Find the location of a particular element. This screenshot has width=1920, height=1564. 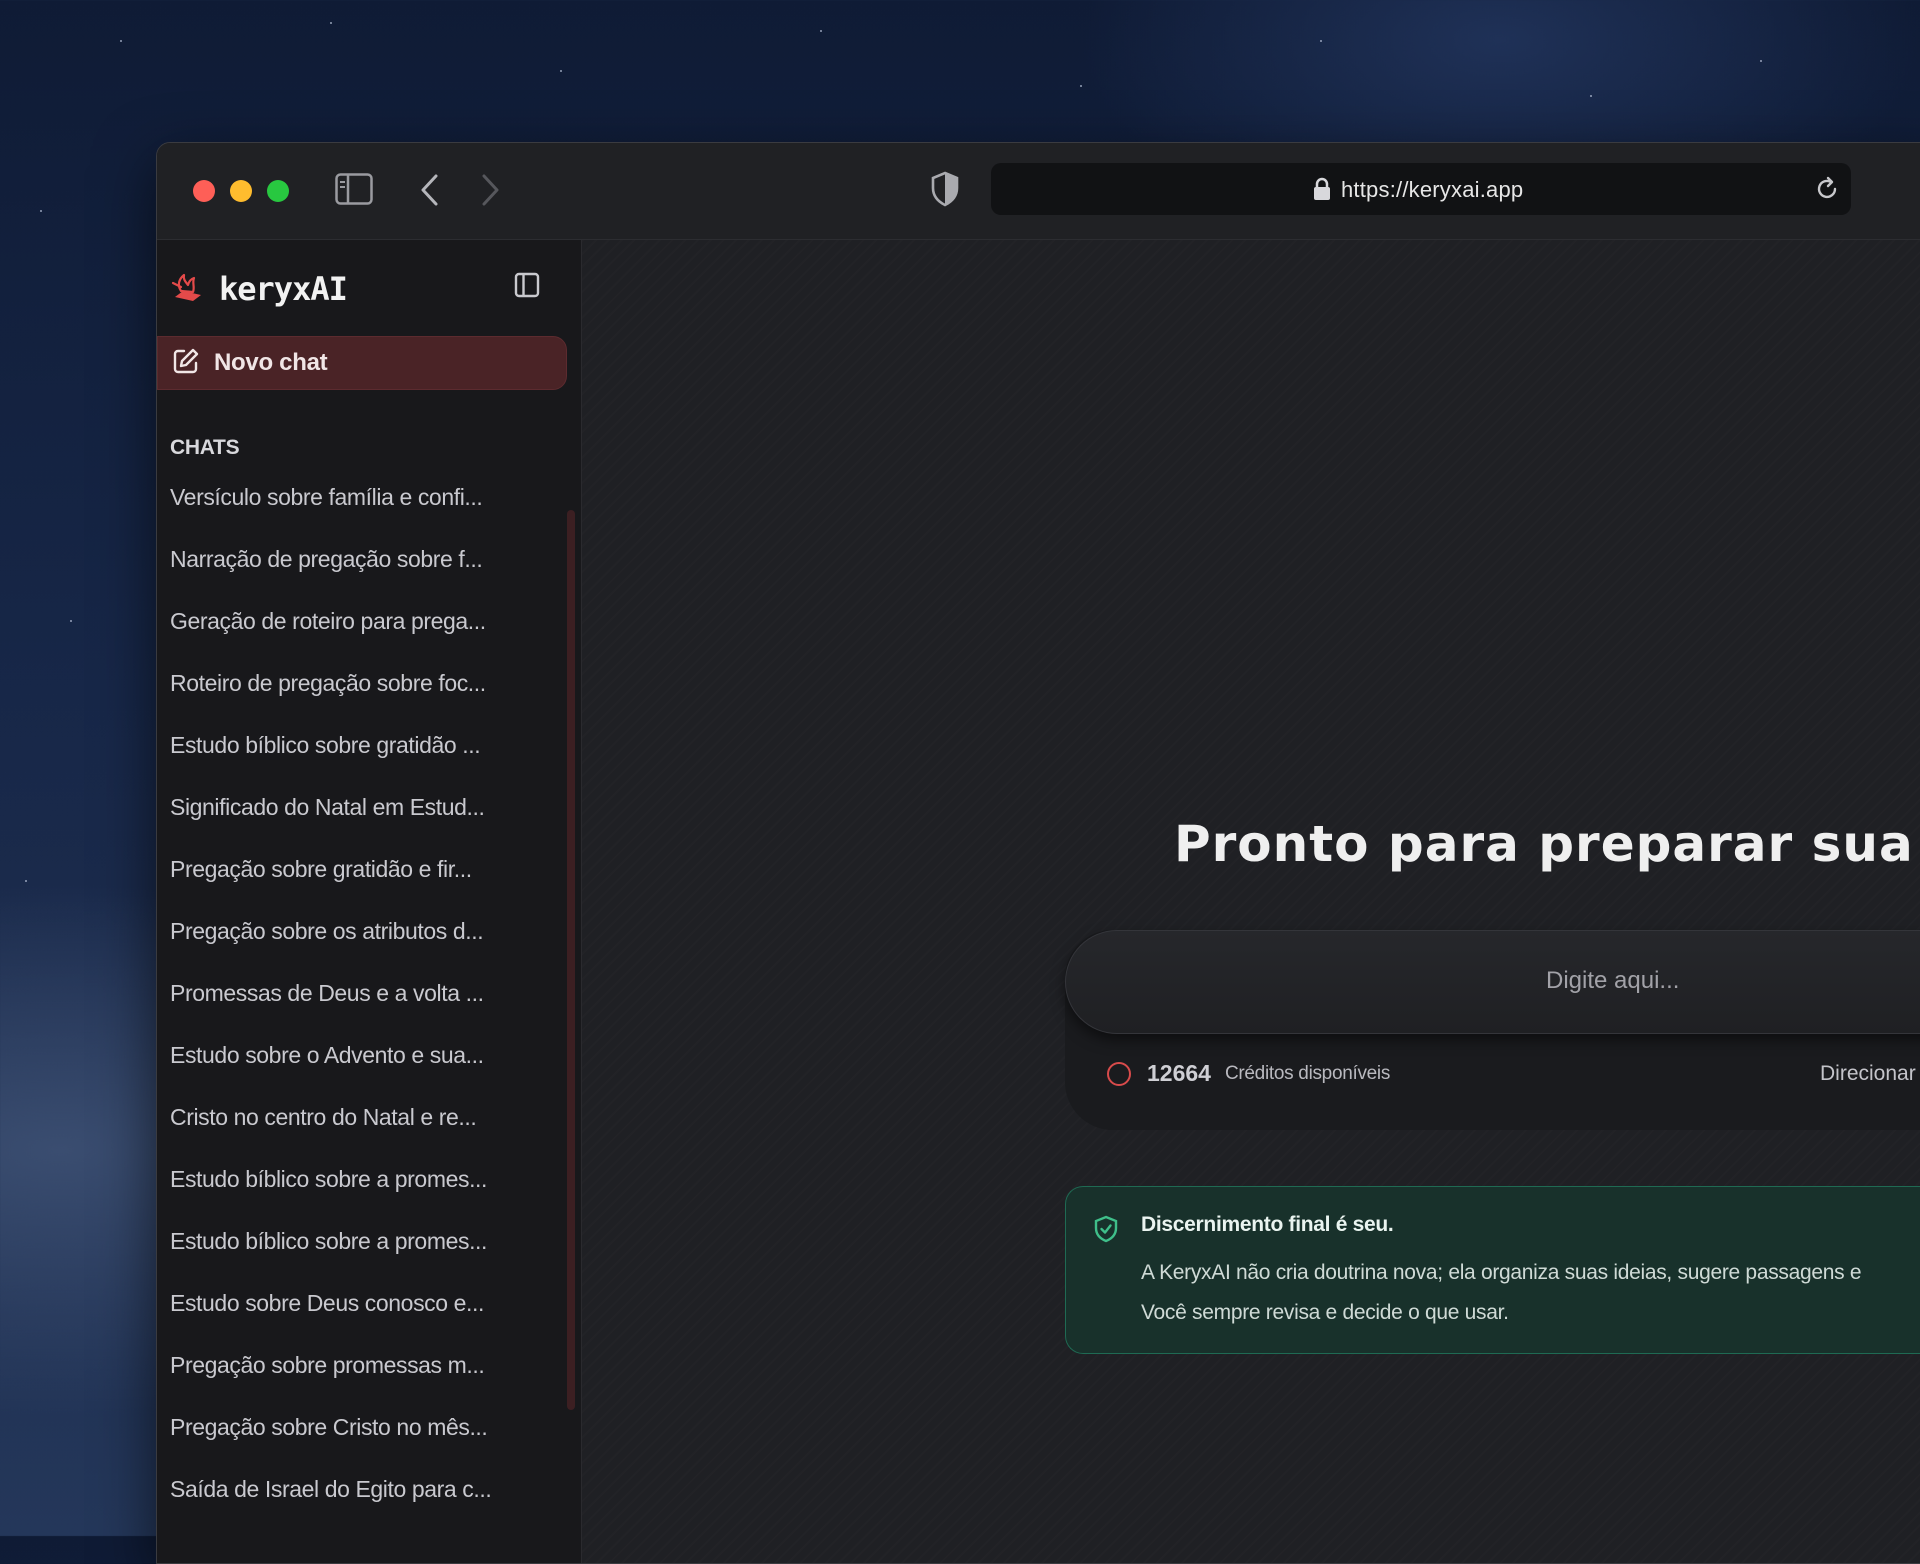

reload-icon is located at coordinates (1827, 191).